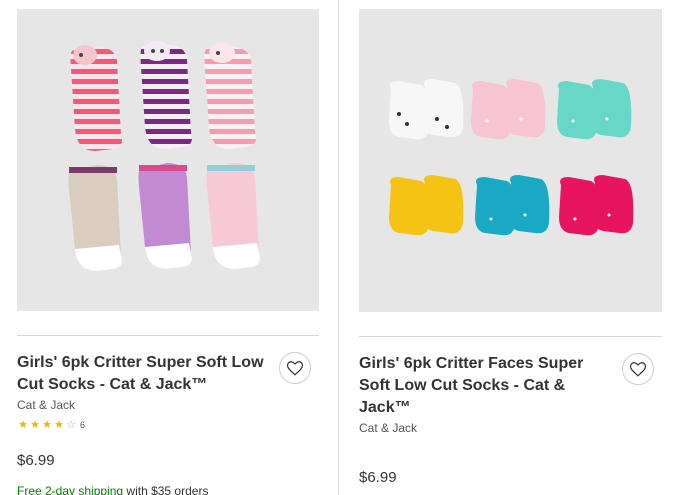 This screenshot has width=689, height=495. What do you see at coordinates (233, 216) in the screenshot?
I see `sock-pale-pink` at bounding box center [233, 216].